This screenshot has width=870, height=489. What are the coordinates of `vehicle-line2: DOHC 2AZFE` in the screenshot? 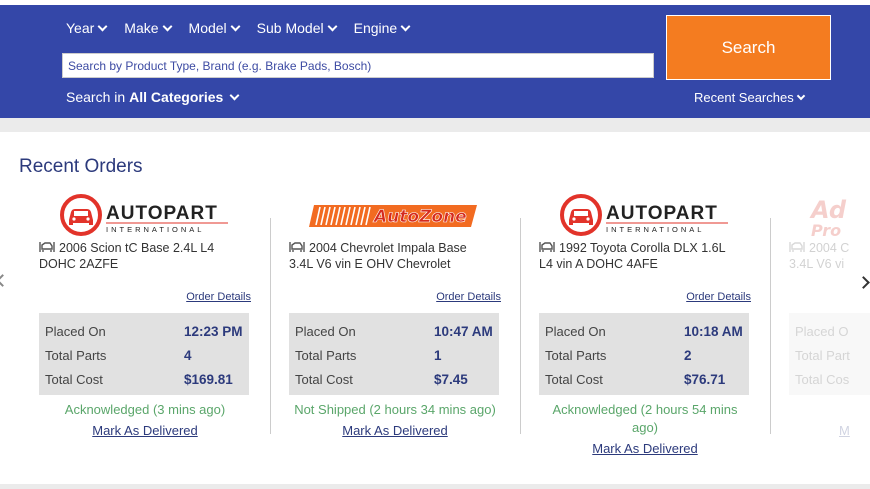 It's located at (79, 264).